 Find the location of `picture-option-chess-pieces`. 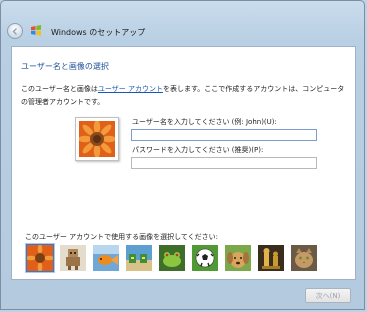

picture-option-chess-pieces is located at coordinates (271, 258).